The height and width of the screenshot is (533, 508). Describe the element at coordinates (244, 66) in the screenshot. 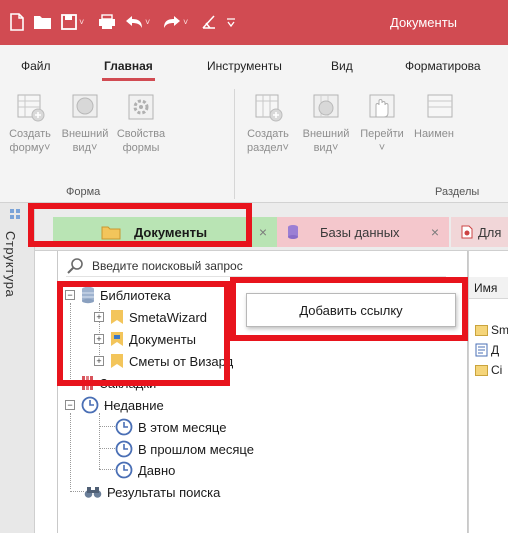

I see `tab-tools: Инструменты` at that location.